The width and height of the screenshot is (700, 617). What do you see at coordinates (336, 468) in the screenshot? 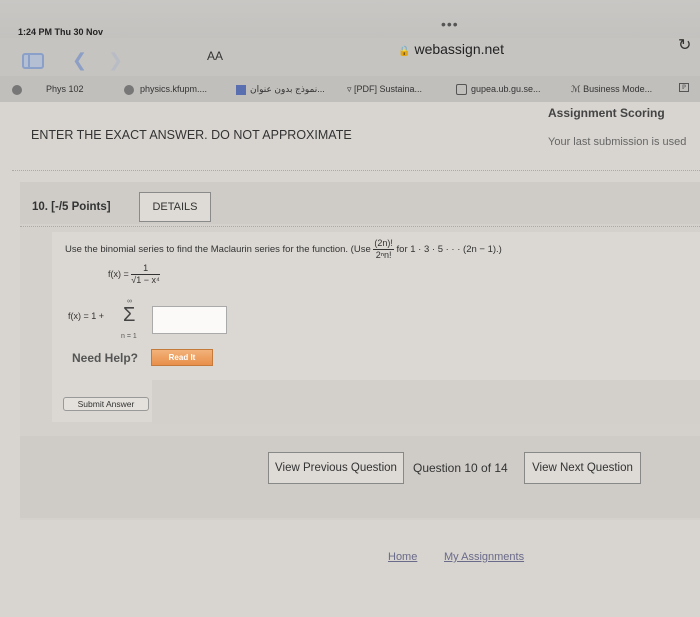
I see `previous-question-button: View Previous Question` at bounding box center [336, 468].